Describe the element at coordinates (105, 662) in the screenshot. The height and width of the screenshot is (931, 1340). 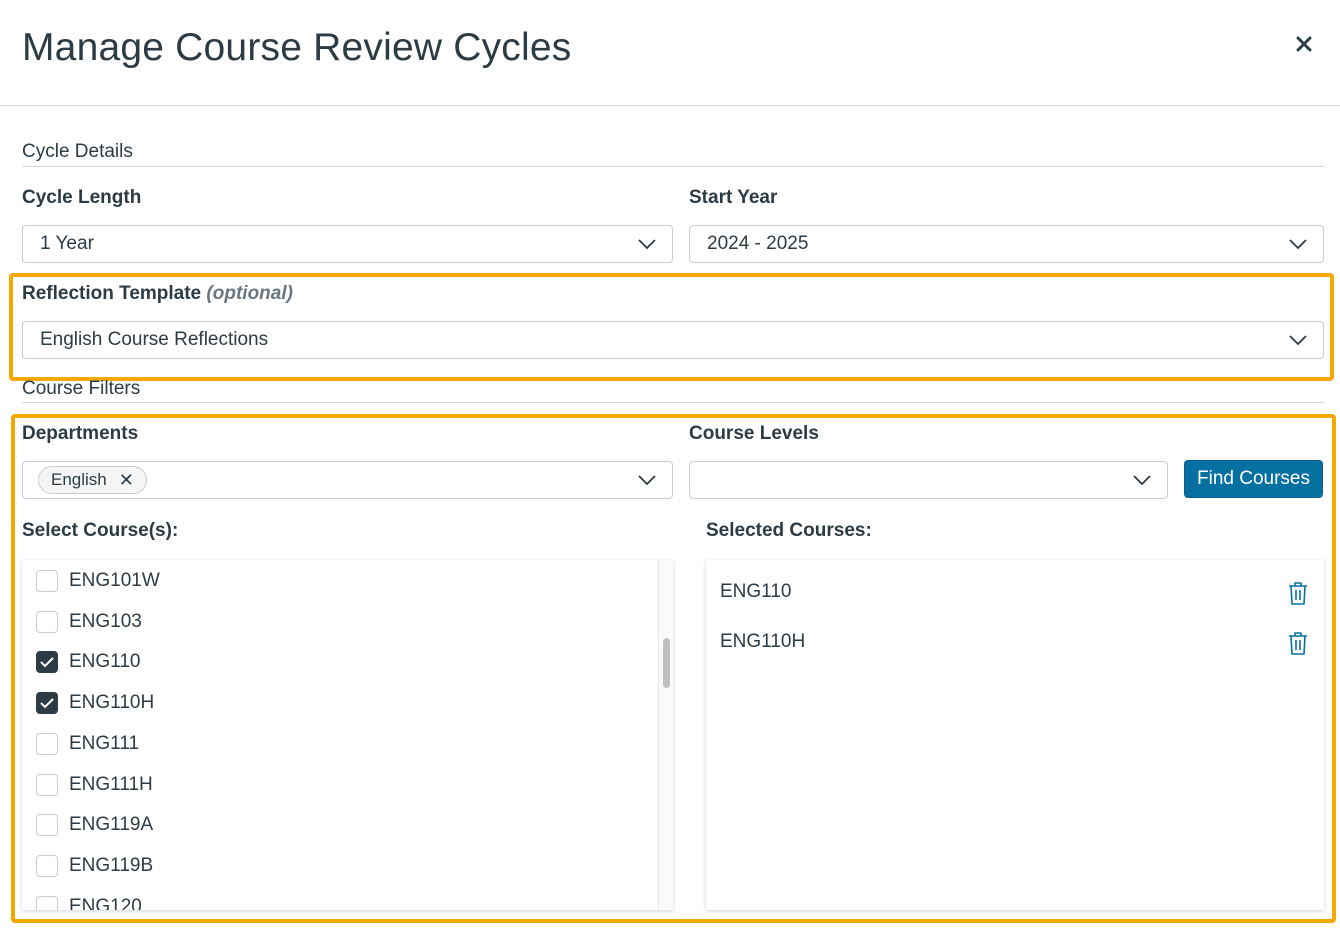
I see `course-code-label: ENG110` at that location.